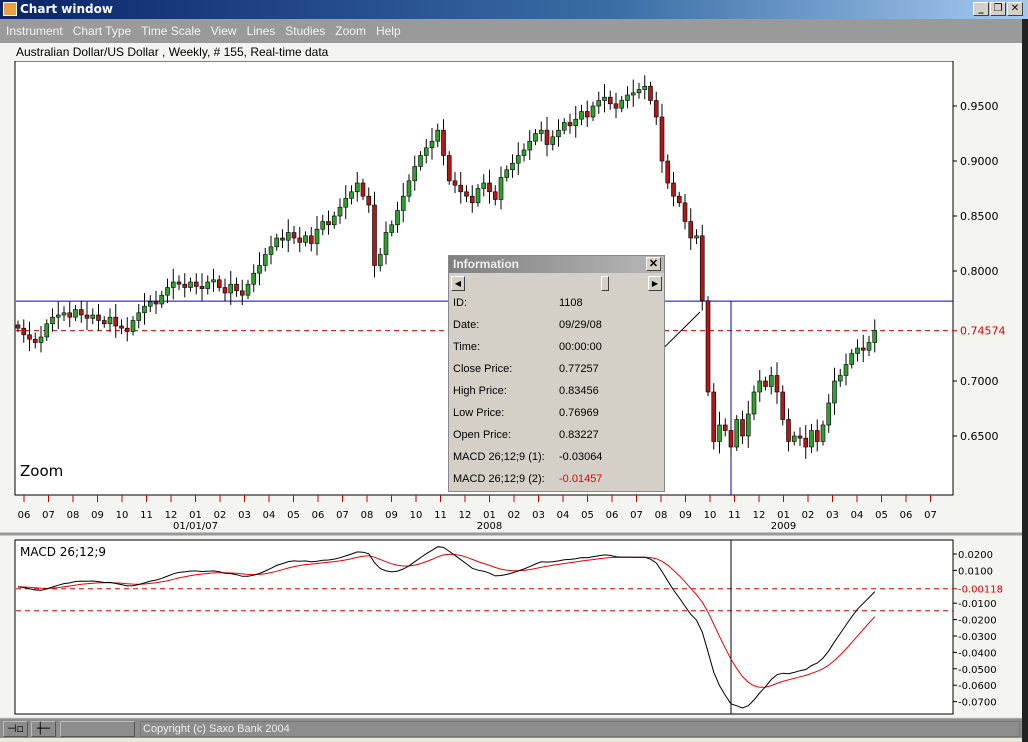 The height and width of the screenshot is (742, 1028). I want to click on menu-instrument: Instrument, so click(34, 31).